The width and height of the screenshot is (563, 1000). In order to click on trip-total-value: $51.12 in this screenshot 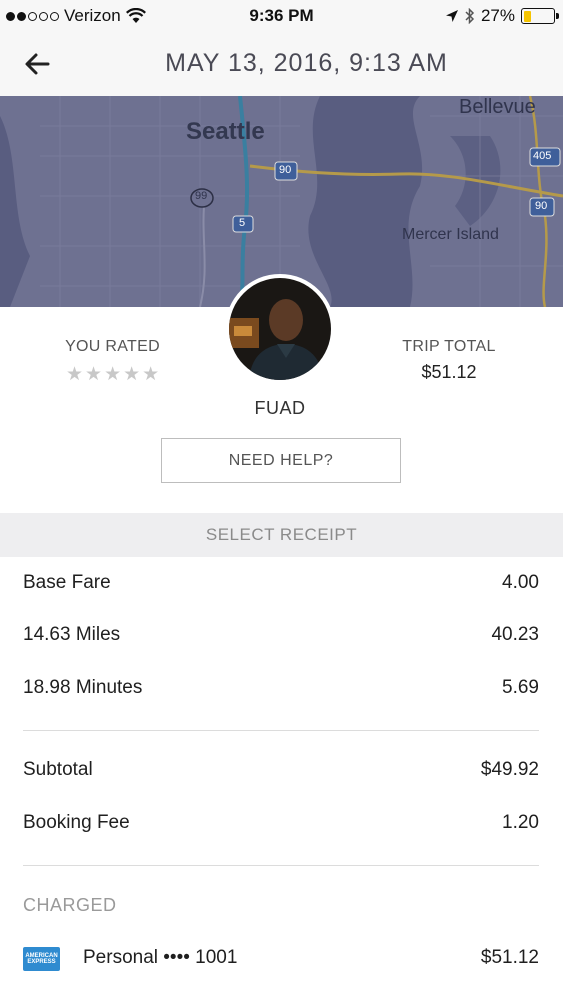, I will do `click(449, 372)`.